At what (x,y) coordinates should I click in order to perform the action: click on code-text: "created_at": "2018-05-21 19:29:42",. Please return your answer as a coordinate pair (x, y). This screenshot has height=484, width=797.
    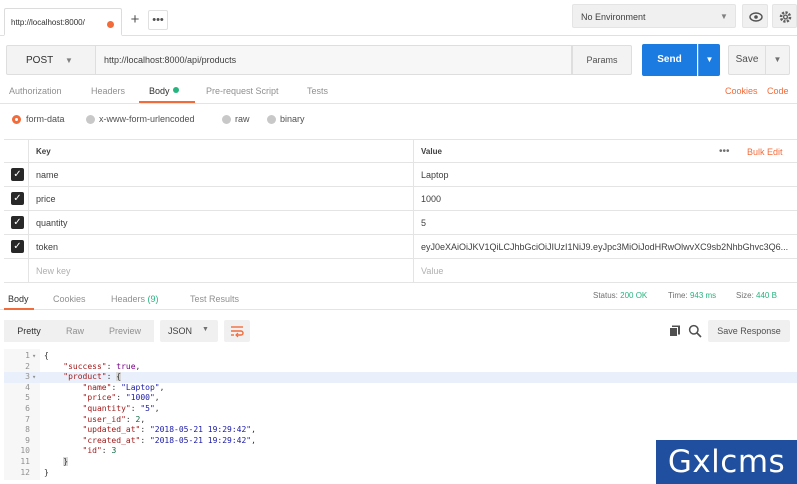
    Looking at the image, I should click on (169, 440).